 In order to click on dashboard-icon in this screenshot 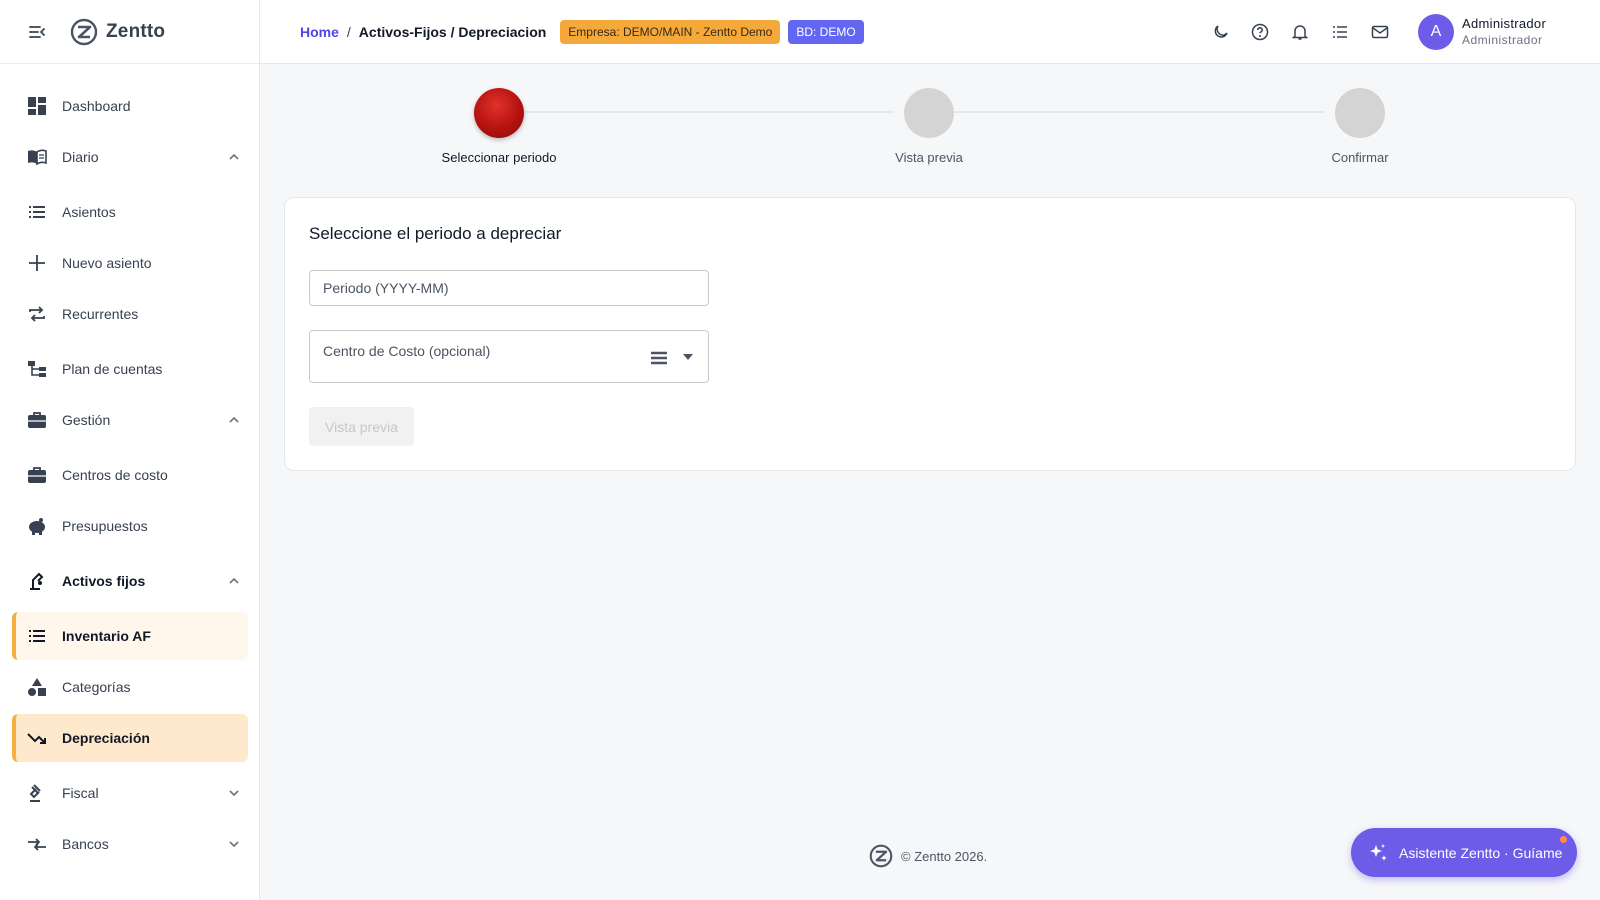, I will do `click(37, 106)`.